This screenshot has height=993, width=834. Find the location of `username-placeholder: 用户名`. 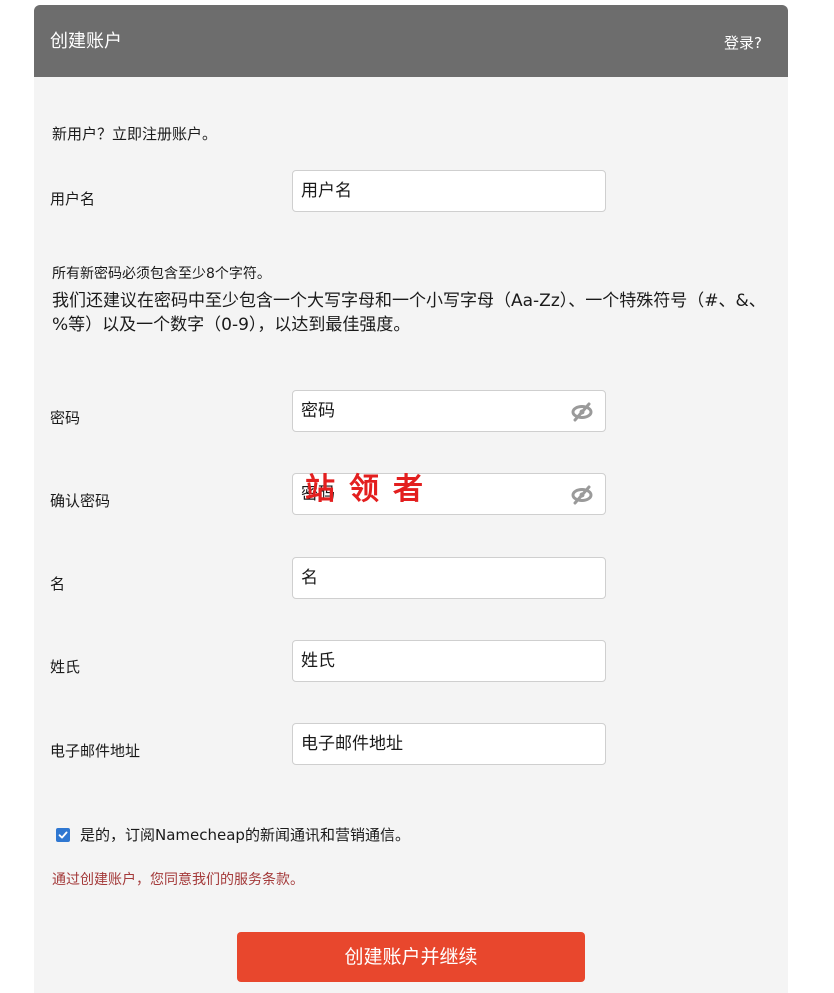

username-placeholder: 用户名 is located at coordinates (326, 191).